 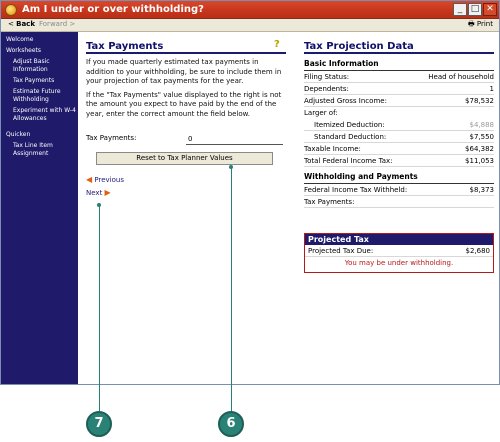 I want to click on projected-tax-due-value: $2,680, so click(x=478, y=251).